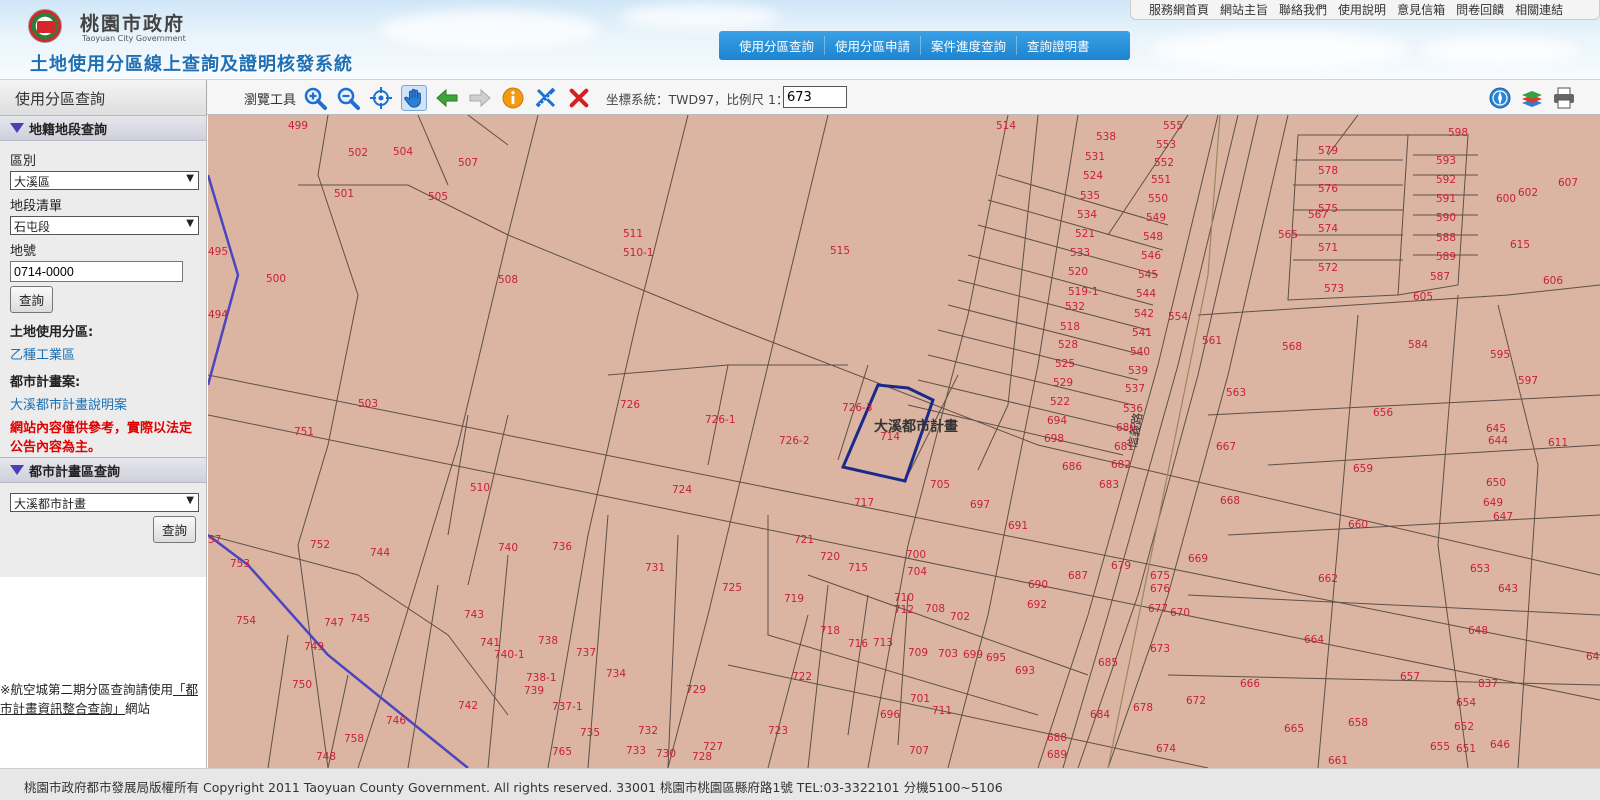 Image resolution: width=1600 pixels, height=800 pixels. I want to click on cadastral-query-button: 查詢, so click(32, 299).